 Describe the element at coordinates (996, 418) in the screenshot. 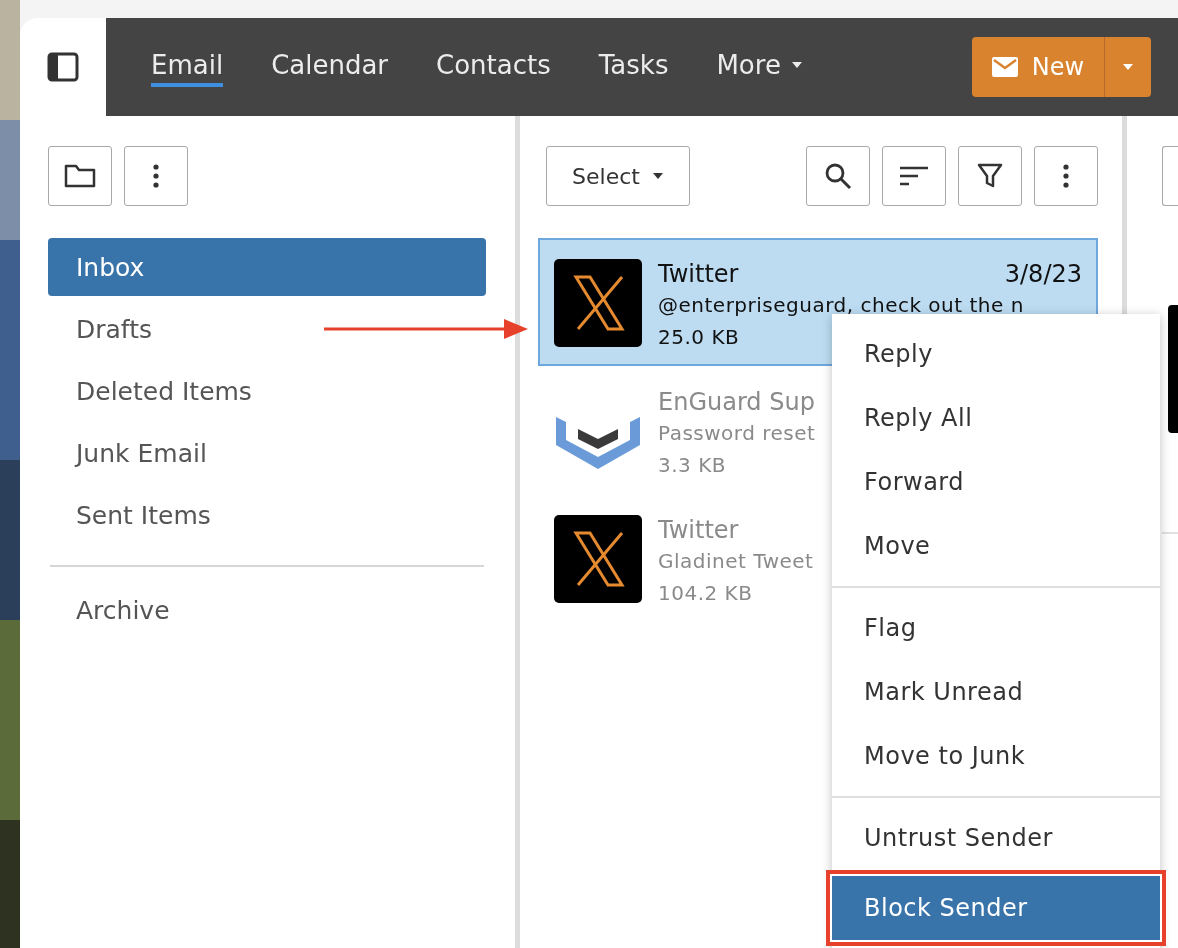

I see `menu-item: Reply All` at that location.